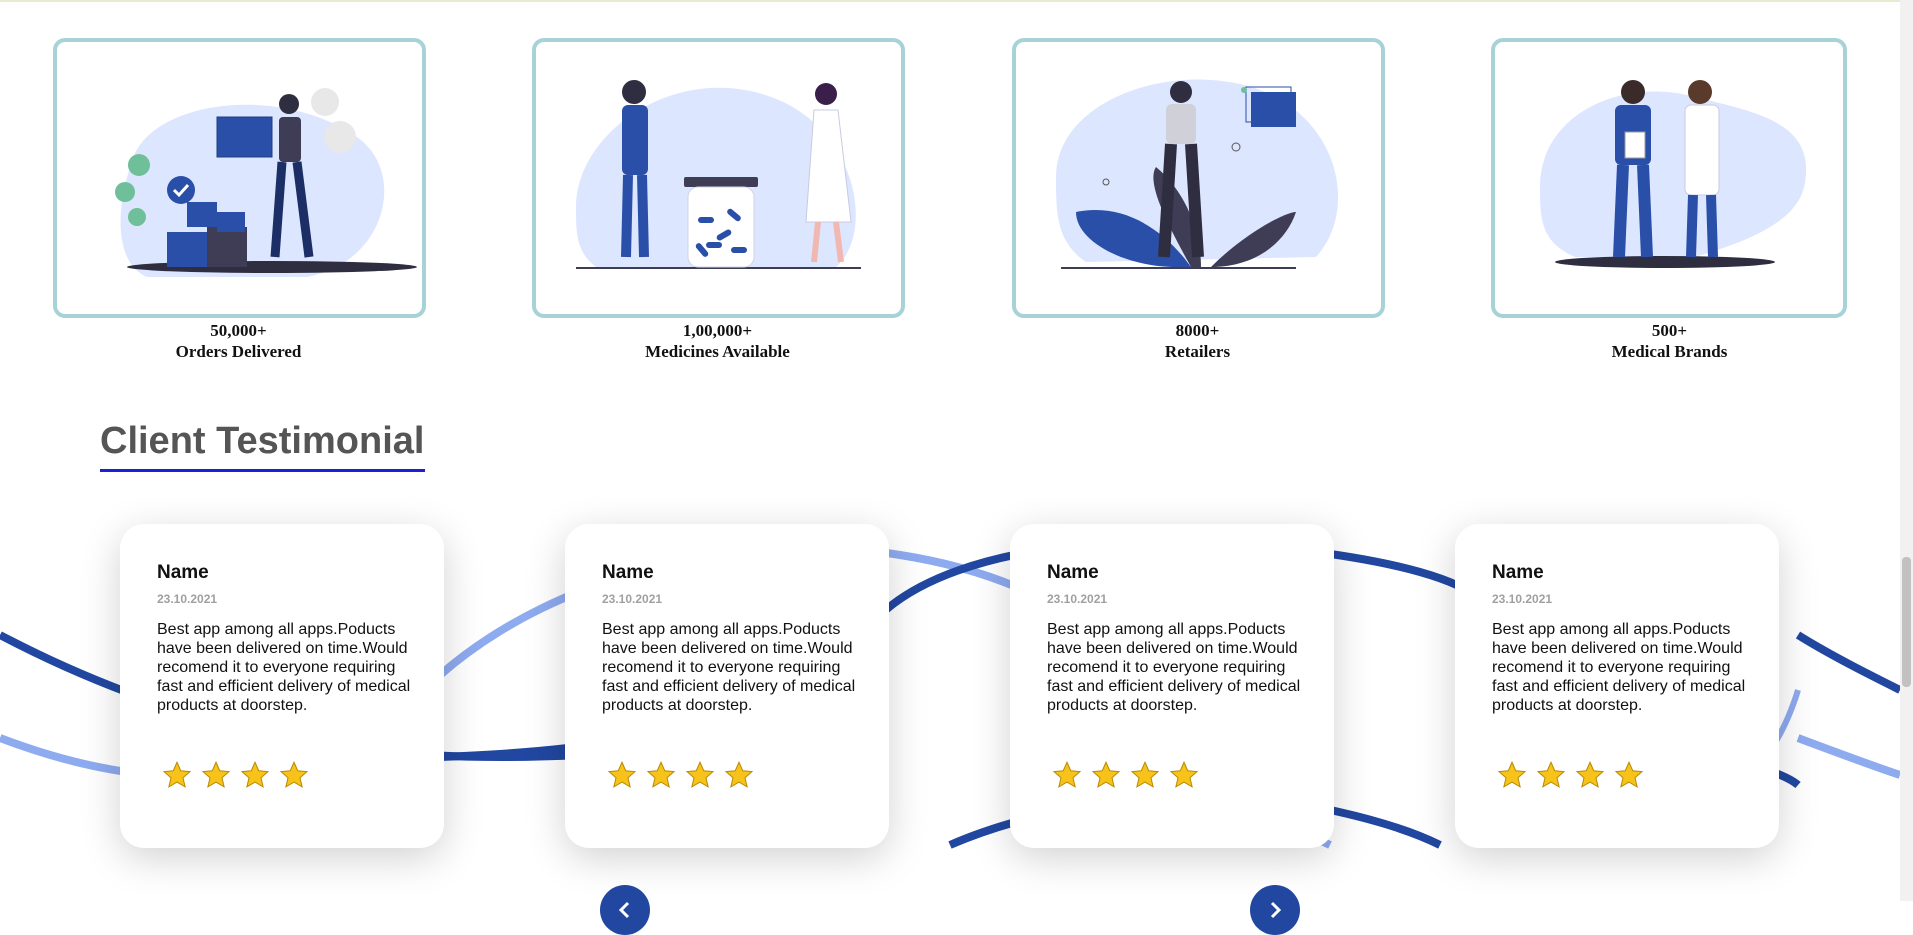 This screenshot has width=1913, height=935. I want to click on medical-staff-illustration, so click(1673, 174).